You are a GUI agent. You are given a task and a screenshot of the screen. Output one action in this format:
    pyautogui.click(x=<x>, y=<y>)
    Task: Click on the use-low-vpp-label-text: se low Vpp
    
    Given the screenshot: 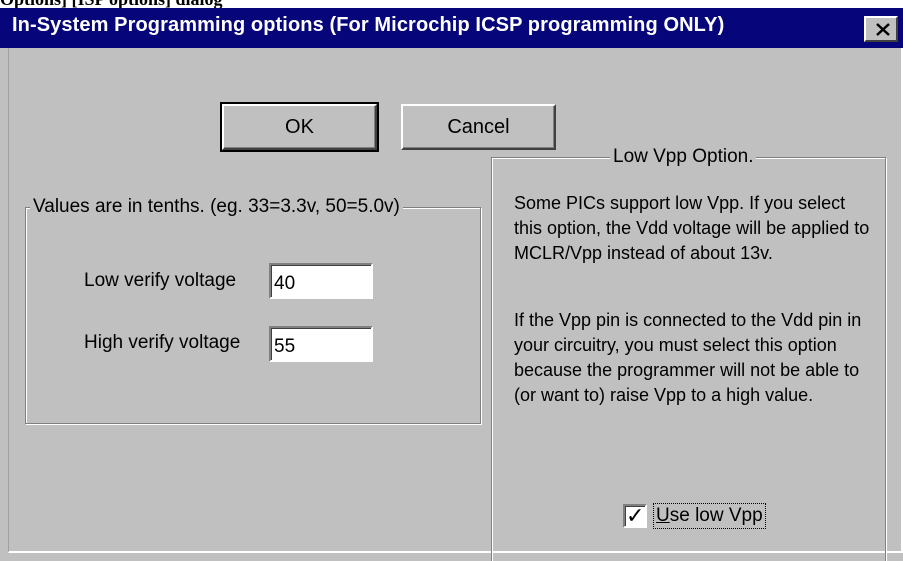 What is the action you would take?
    pyautogui.click(x=716, y=515)
    